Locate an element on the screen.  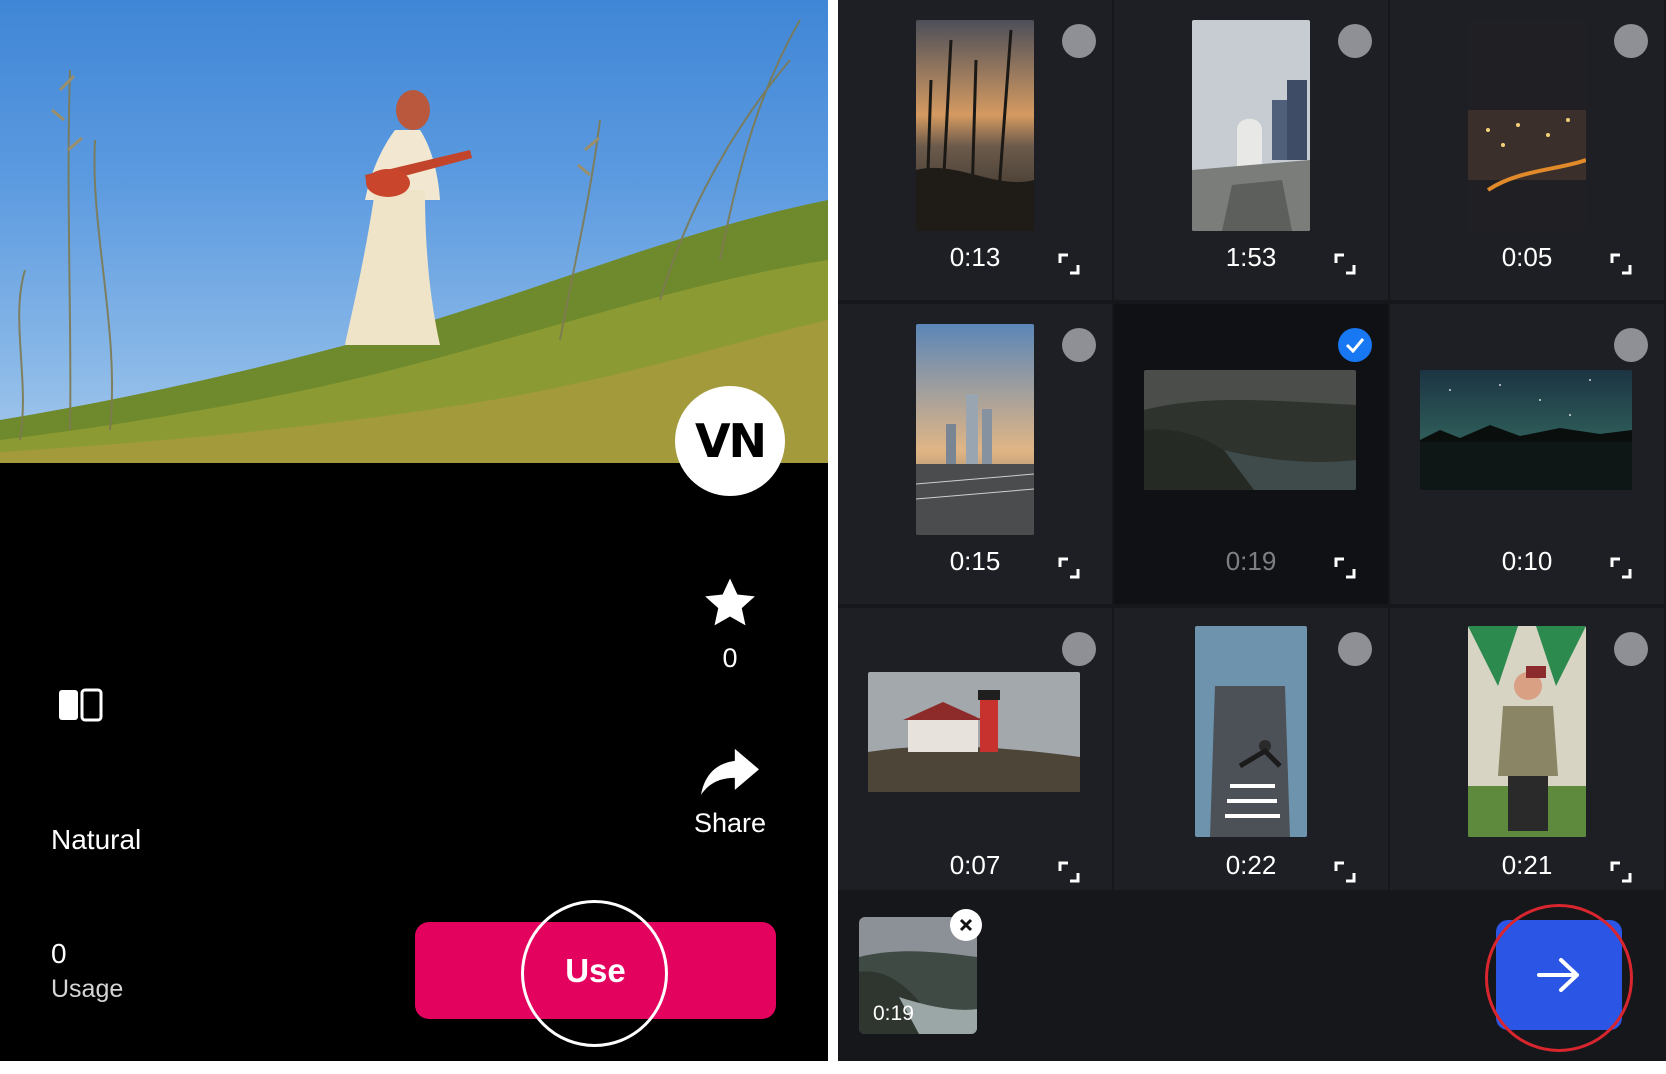
selected-clip-duration: 0:19 is located at coordinates (893, 1013).